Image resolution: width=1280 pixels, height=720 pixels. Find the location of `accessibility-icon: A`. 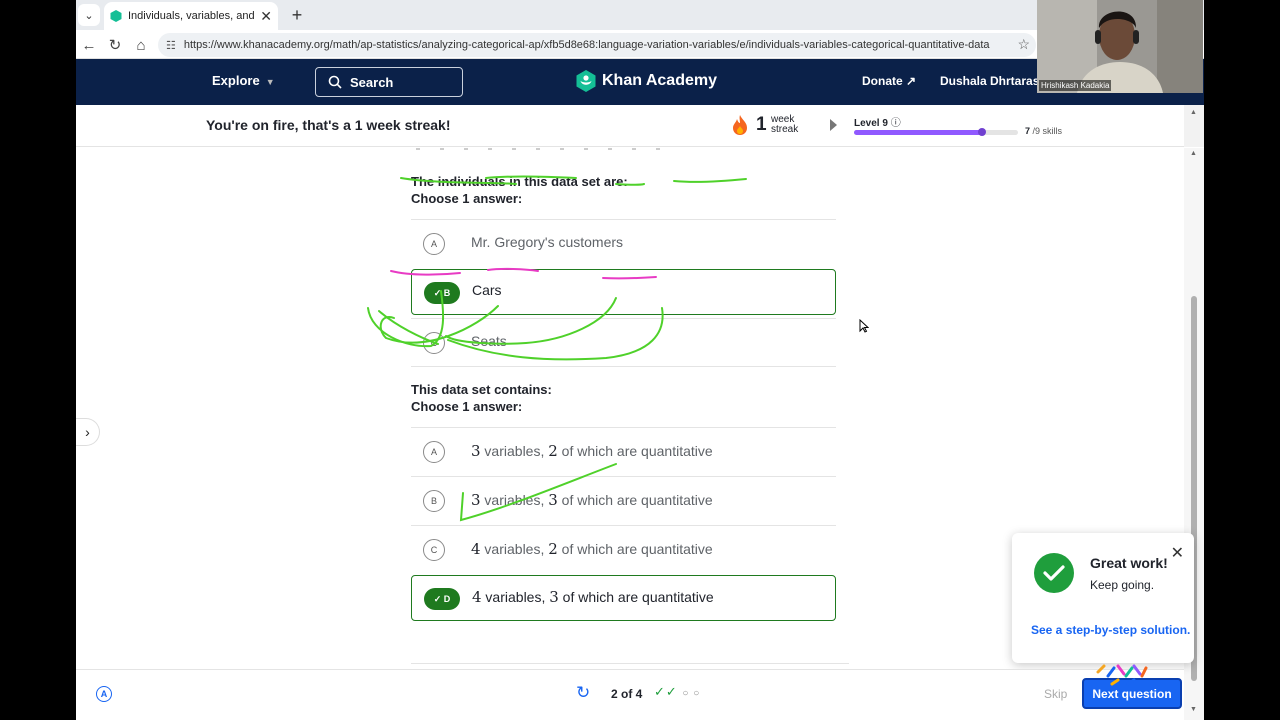

accessibility-icon: A is located at coordinates (104, 694).